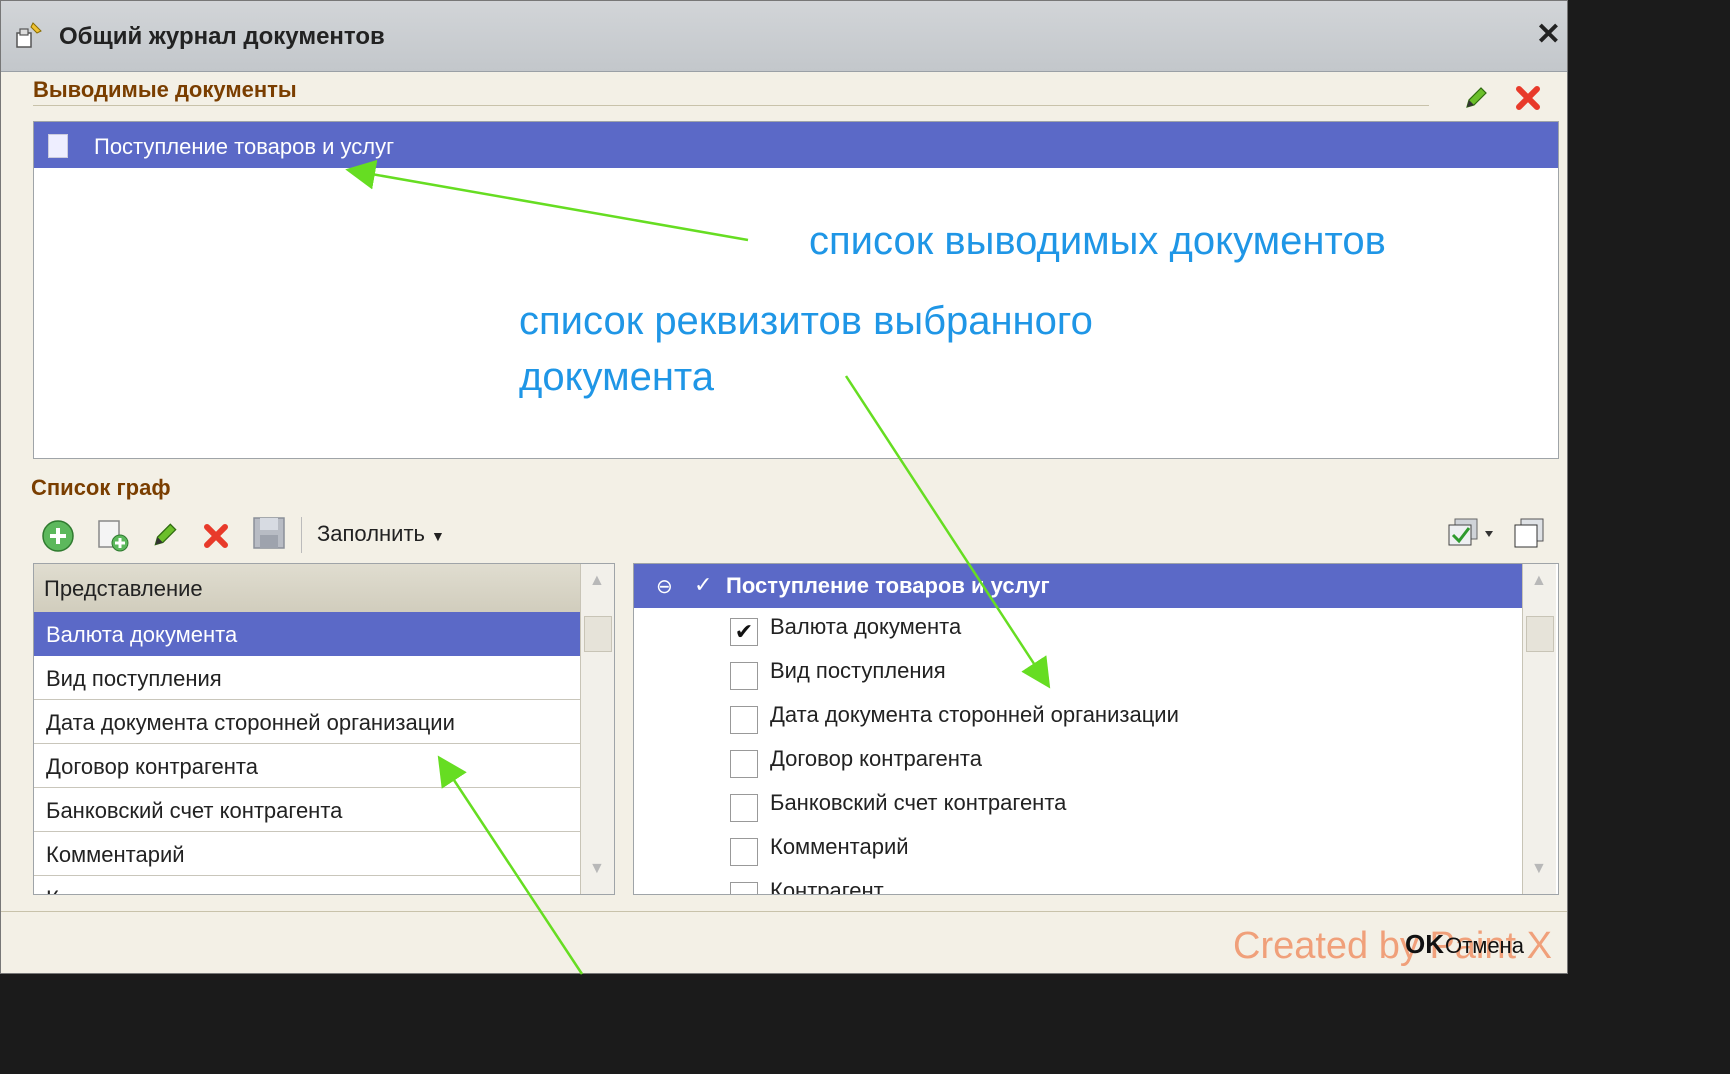  What do you see at coordinates (784, 911) in the screenshot?
I see `footer-divider` at bounding box center [784, 911].